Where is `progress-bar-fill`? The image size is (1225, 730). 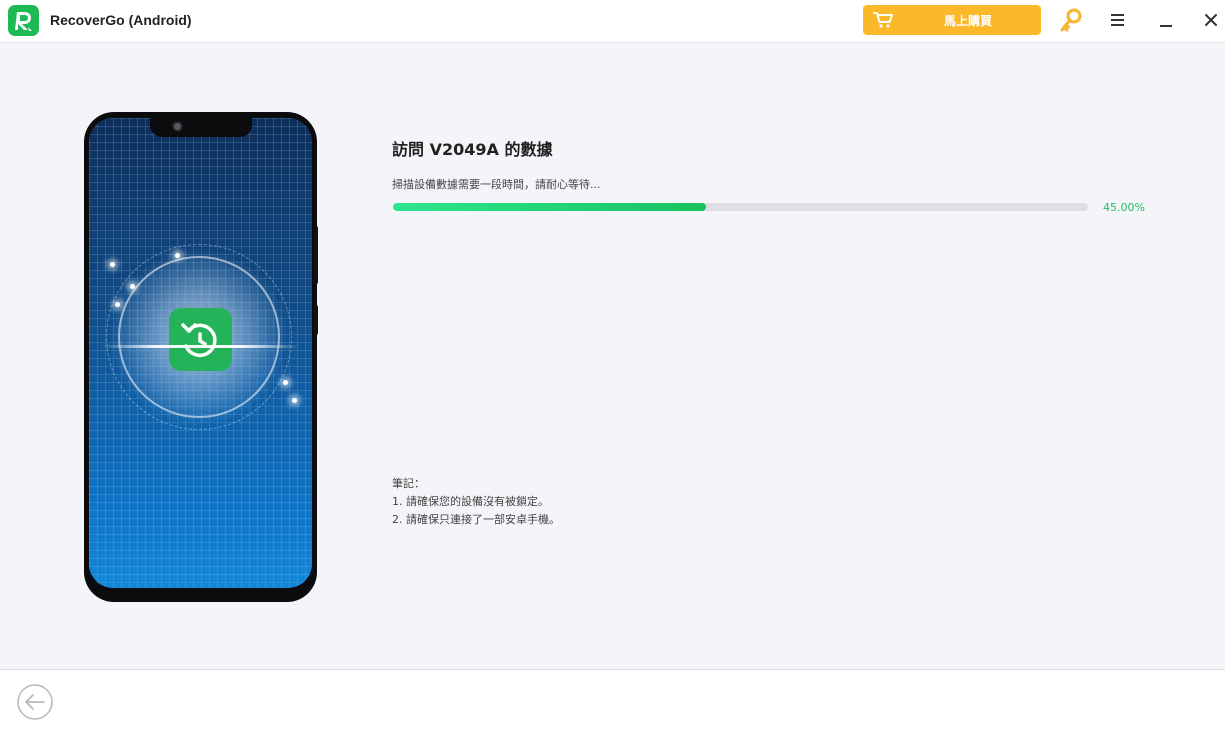
progress-bar-fill is located at coordinates (549, 207).